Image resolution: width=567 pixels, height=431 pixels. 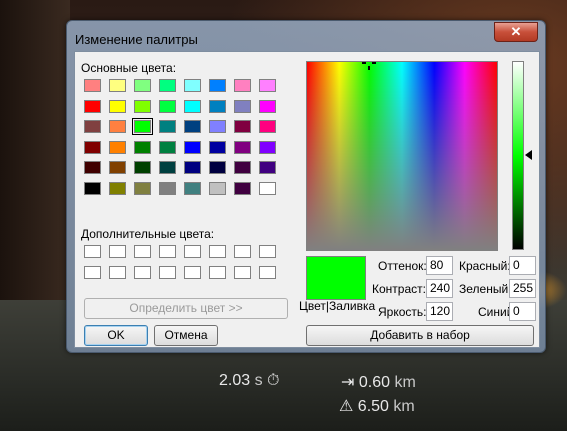 What do you see at coordinates (348, 382) in the screenshot?
I see `distance-arrow-icon: ⇥` at bounding box center [348, 382].